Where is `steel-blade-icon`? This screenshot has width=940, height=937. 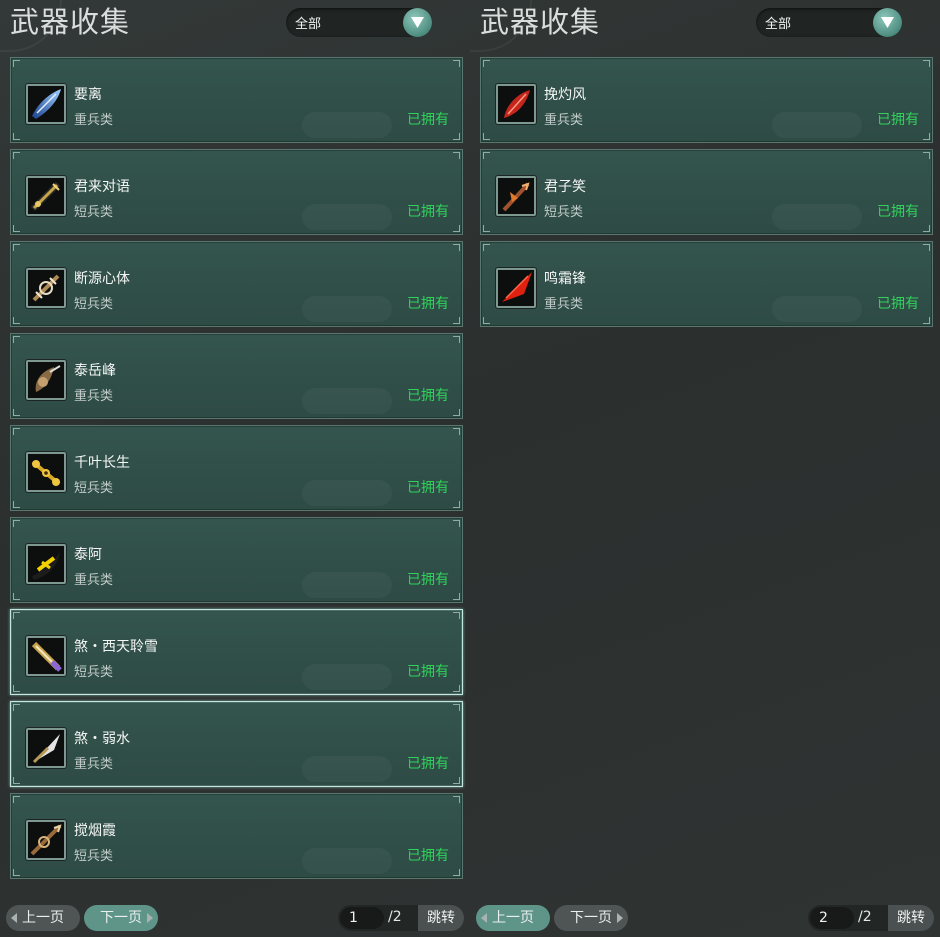 steel-blade-icon is located at coordinates (46, 748).